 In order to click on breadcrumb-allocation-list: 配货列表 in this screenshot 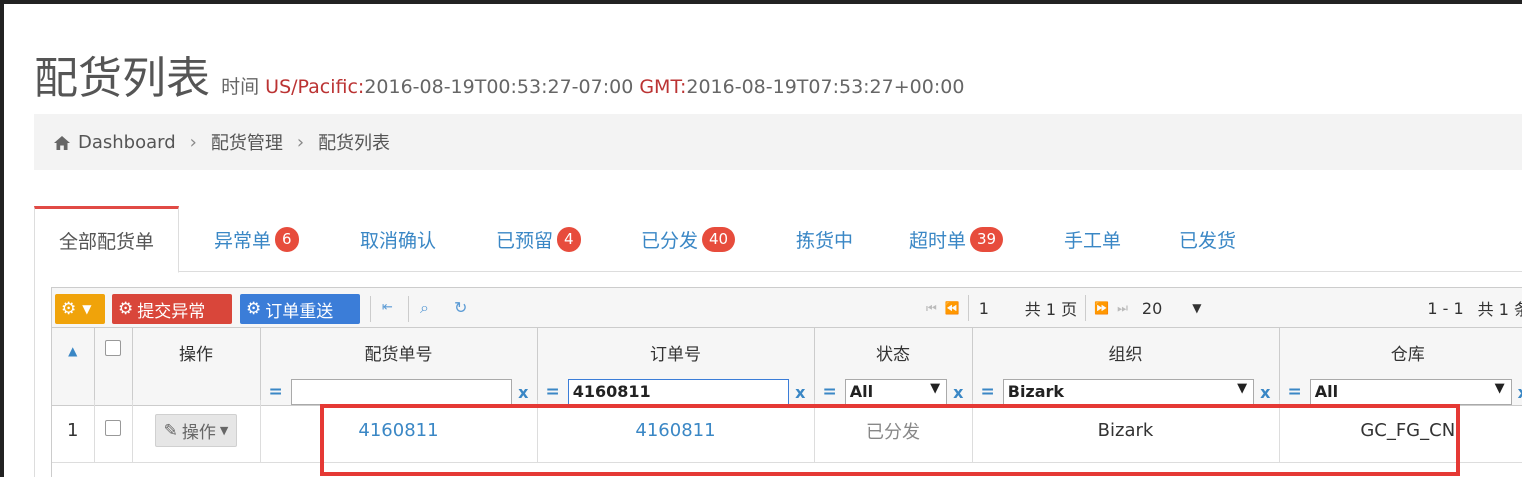, I will do `click(354, 142)`.